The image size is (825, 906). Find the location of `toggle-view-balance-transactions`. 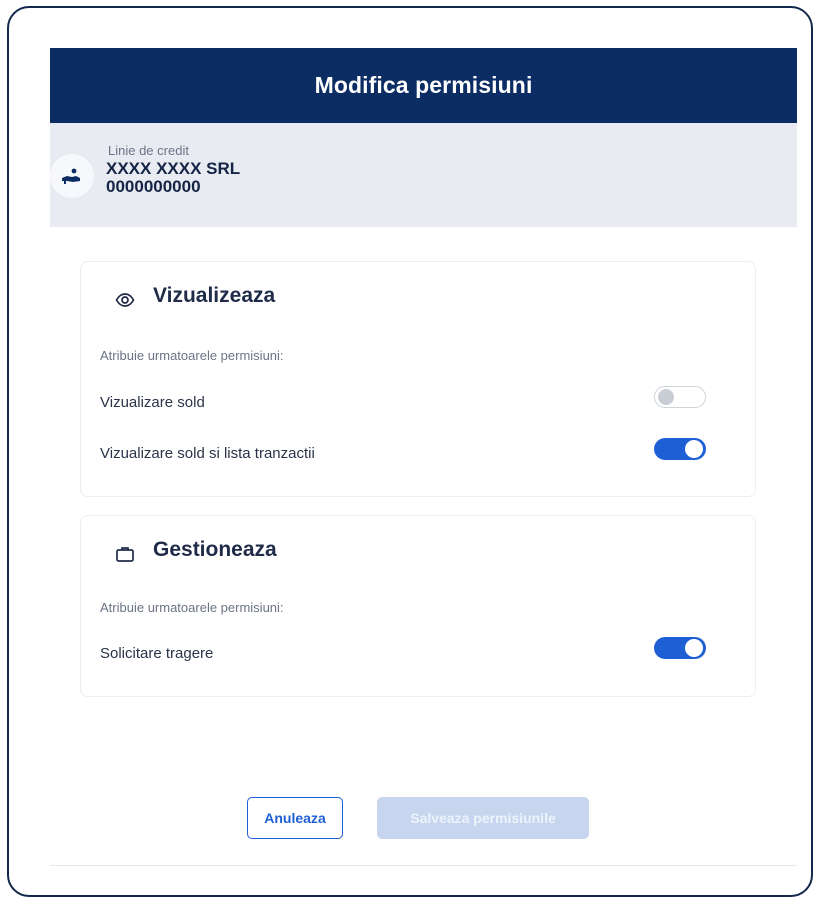

toggle-view-balance-transactions is located at coordinates (680, 449).